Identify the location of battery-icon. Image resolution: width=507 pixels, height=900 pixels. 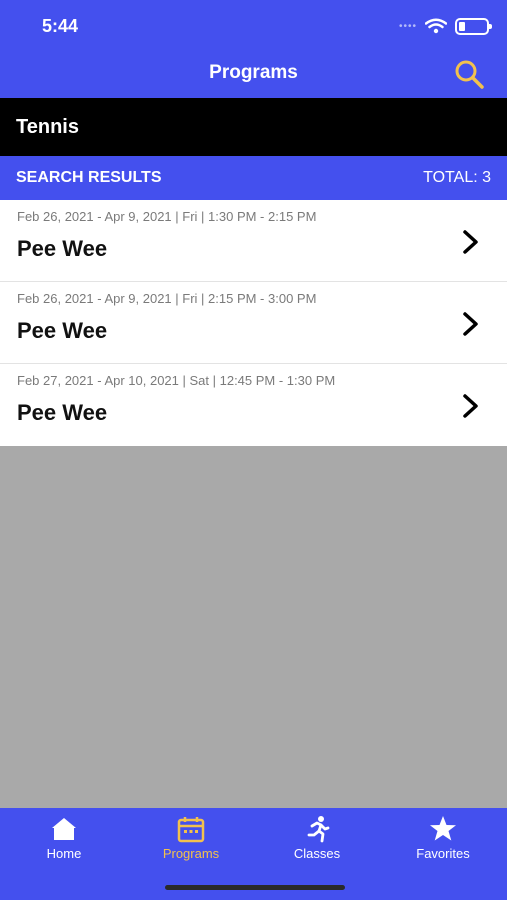
(473, 26).